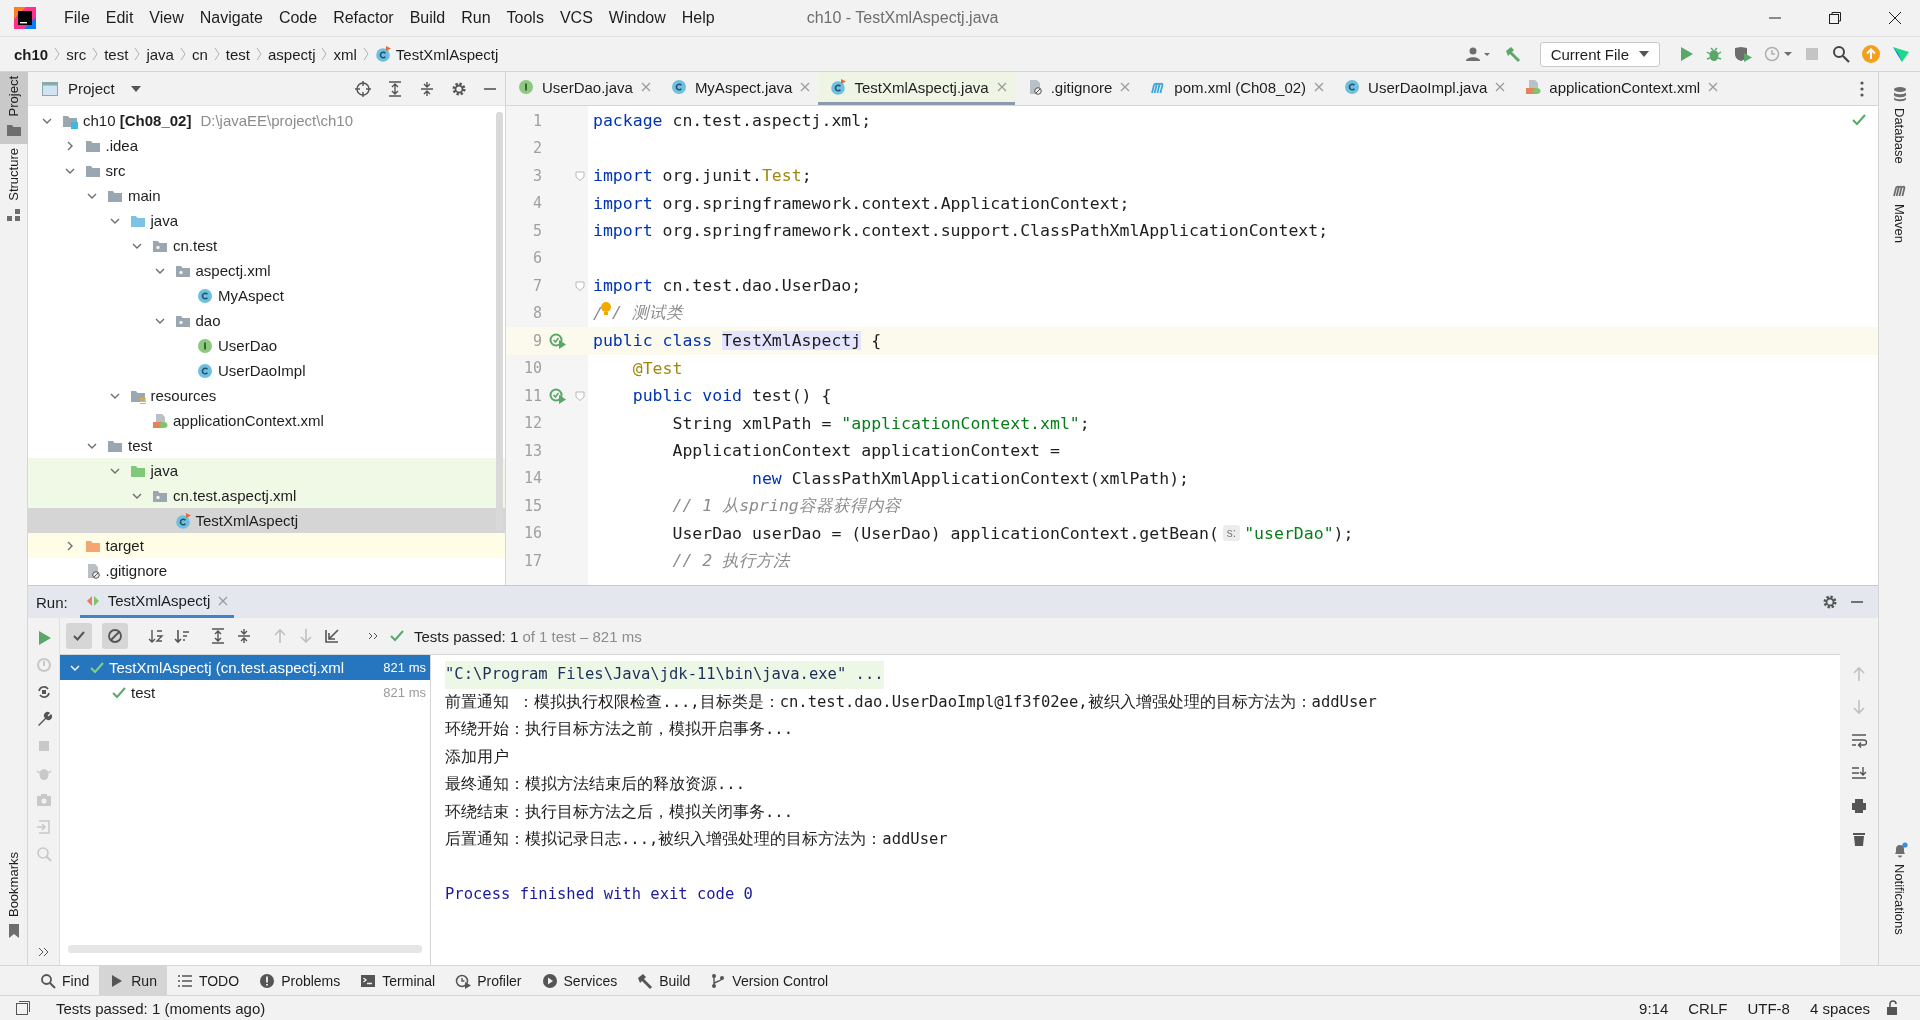 This screenshot has height=1020, width=1920. Describe the element at coordinates (1859, 773) in the screenshot. I see `scroll-to-end-icon` at that location.